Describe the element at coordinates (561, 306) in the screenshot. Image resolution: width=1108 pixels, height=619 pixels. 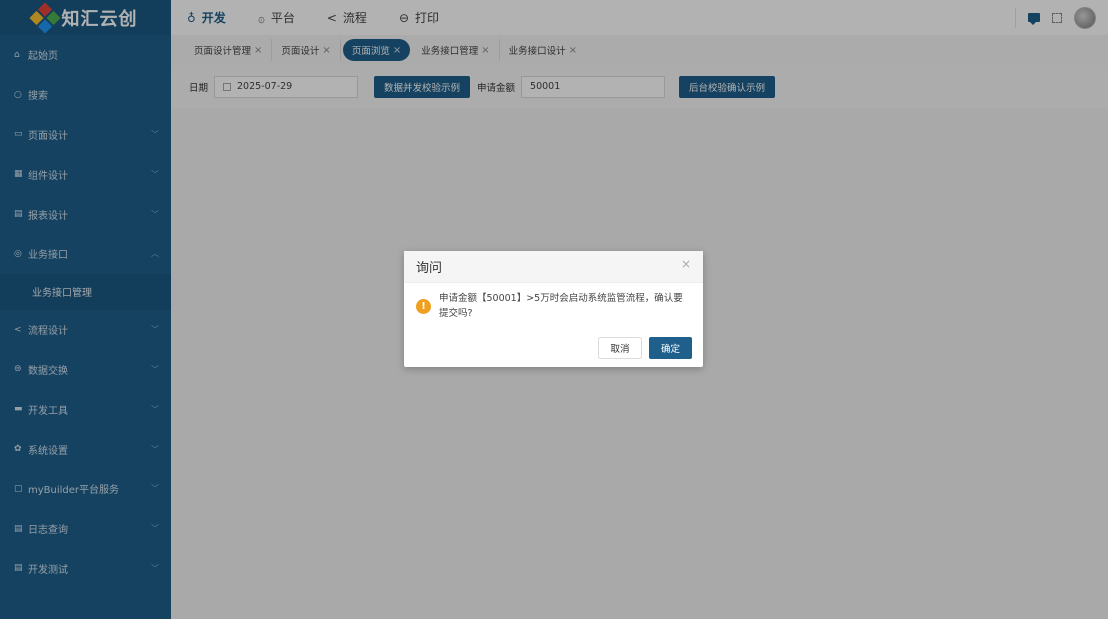
I see `dialog-message: 申请金额【50001】>5万时会启动系统监管流程，确认要提交吗?` at that location.